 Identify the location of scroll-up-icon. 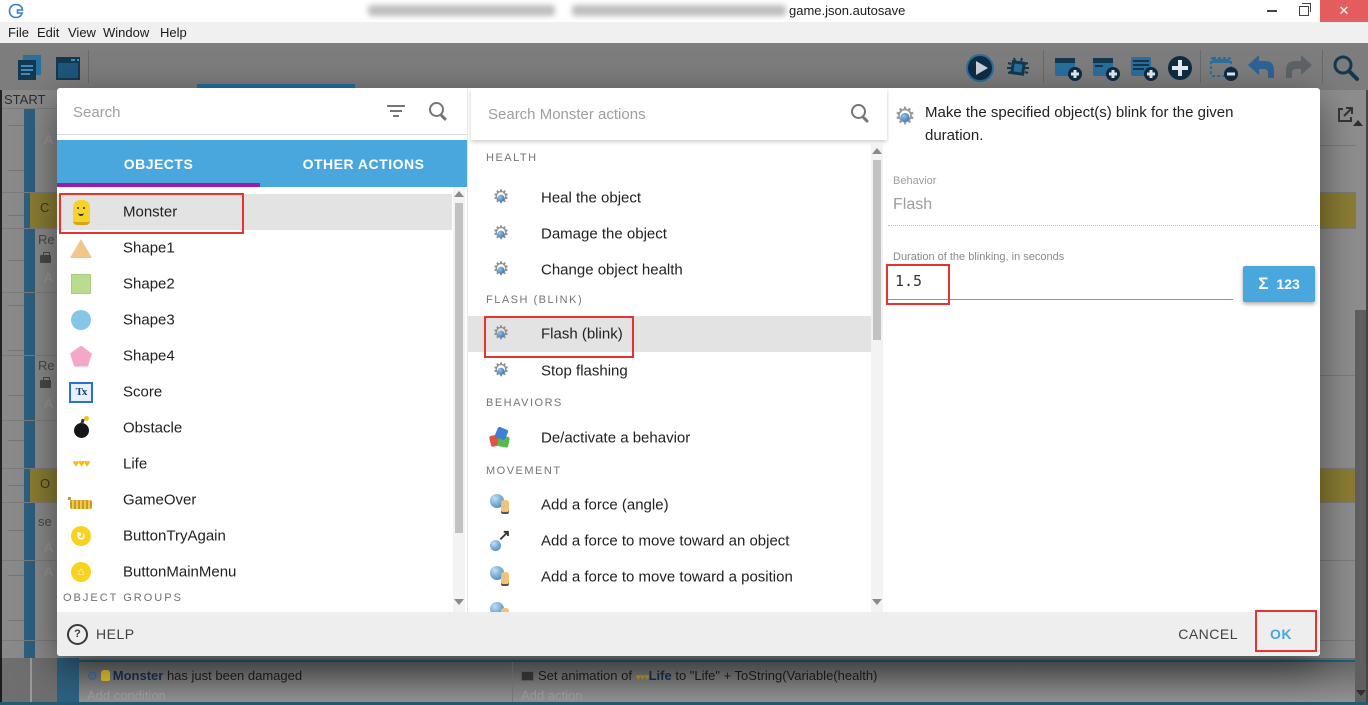
(1358, 123).